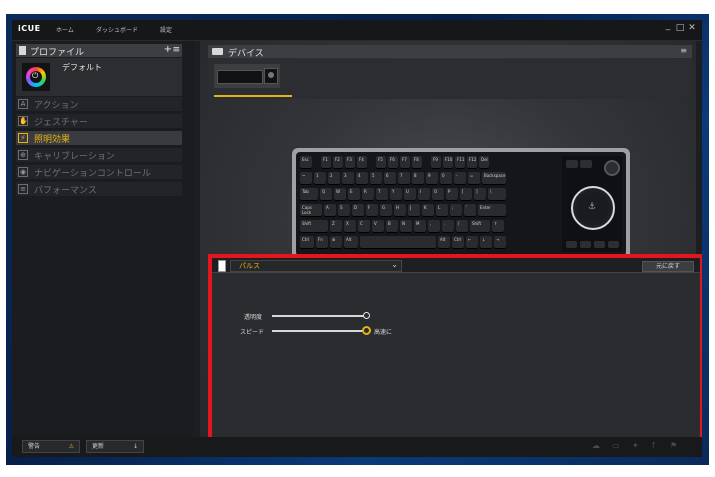 The width and height of the screenshot is (715, 477). What do you see at coordinates (683, 50) in the screenshot?
I see `devices-menu-button: ≡` at bounding box center [683, 50].